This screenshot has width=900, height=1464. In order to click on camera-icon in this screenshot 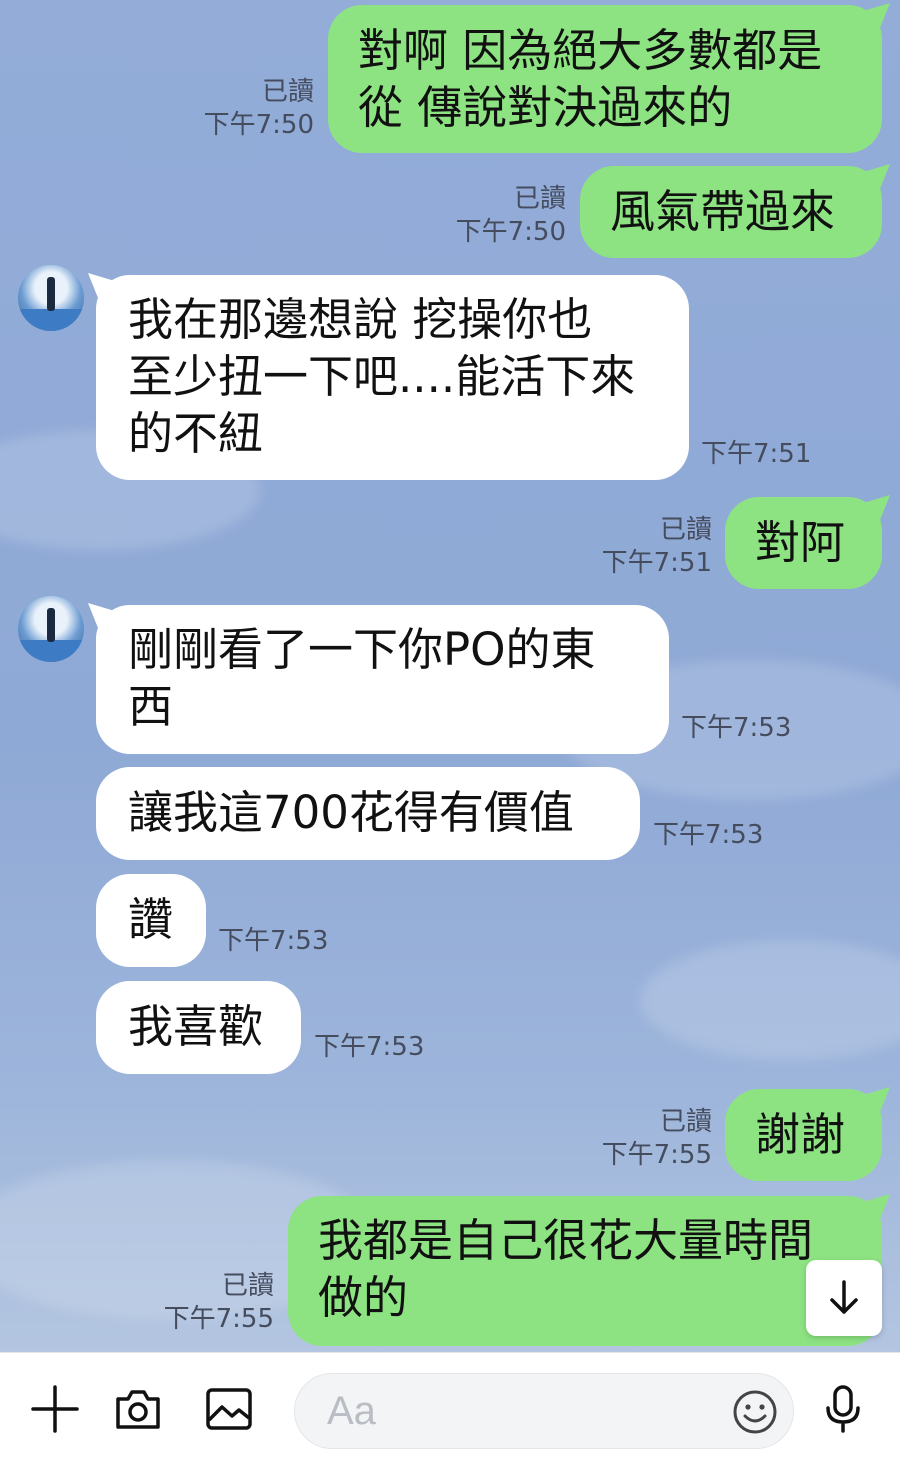, I will do `click(138, 1409)`.